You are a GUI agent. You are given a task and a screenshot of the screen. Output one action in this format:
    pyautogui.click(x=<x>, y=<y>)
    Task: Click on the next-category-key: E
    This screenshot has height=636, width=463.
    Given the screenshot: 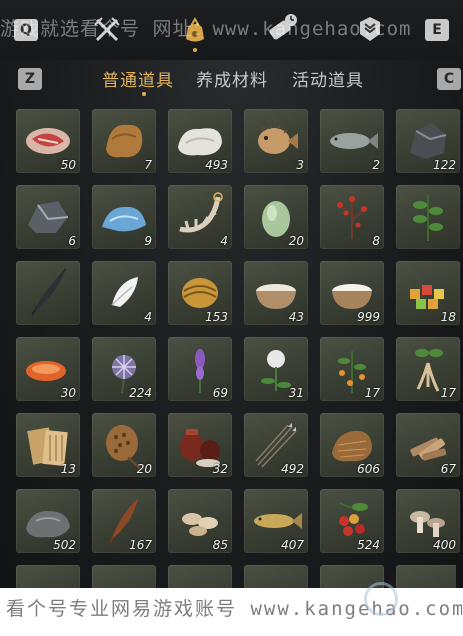 What is the action you would take?
    pyautogui.click(x=437, y=30)
    